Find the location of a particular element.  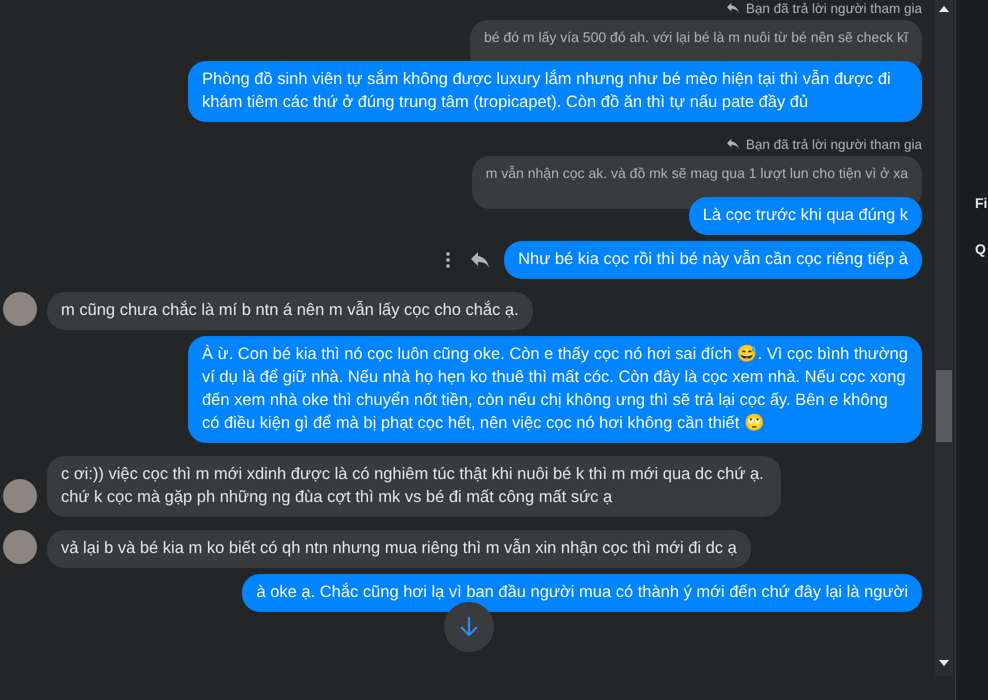

scroll-down-button is located at coordinates (469, 627).